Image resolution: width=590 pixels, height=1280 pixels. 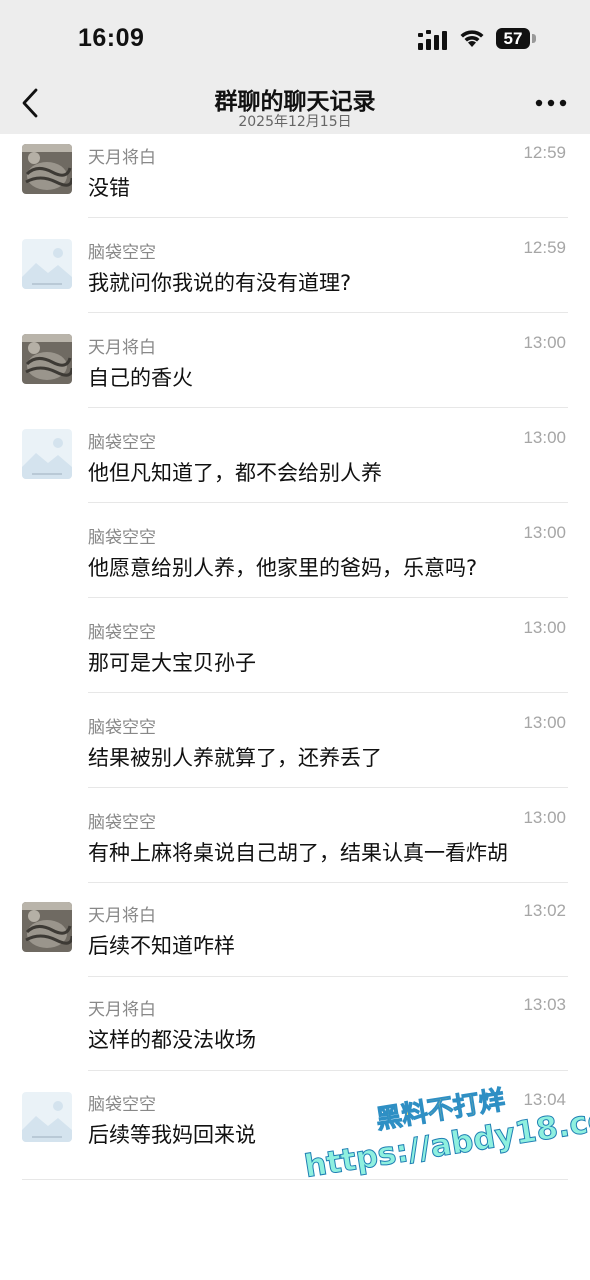 What do you see at coordinates (295, 941) in the screenshot?
I see `chat-message: 天月将白 13:02 后续不知道咋样` at bounding box center [295, 941].